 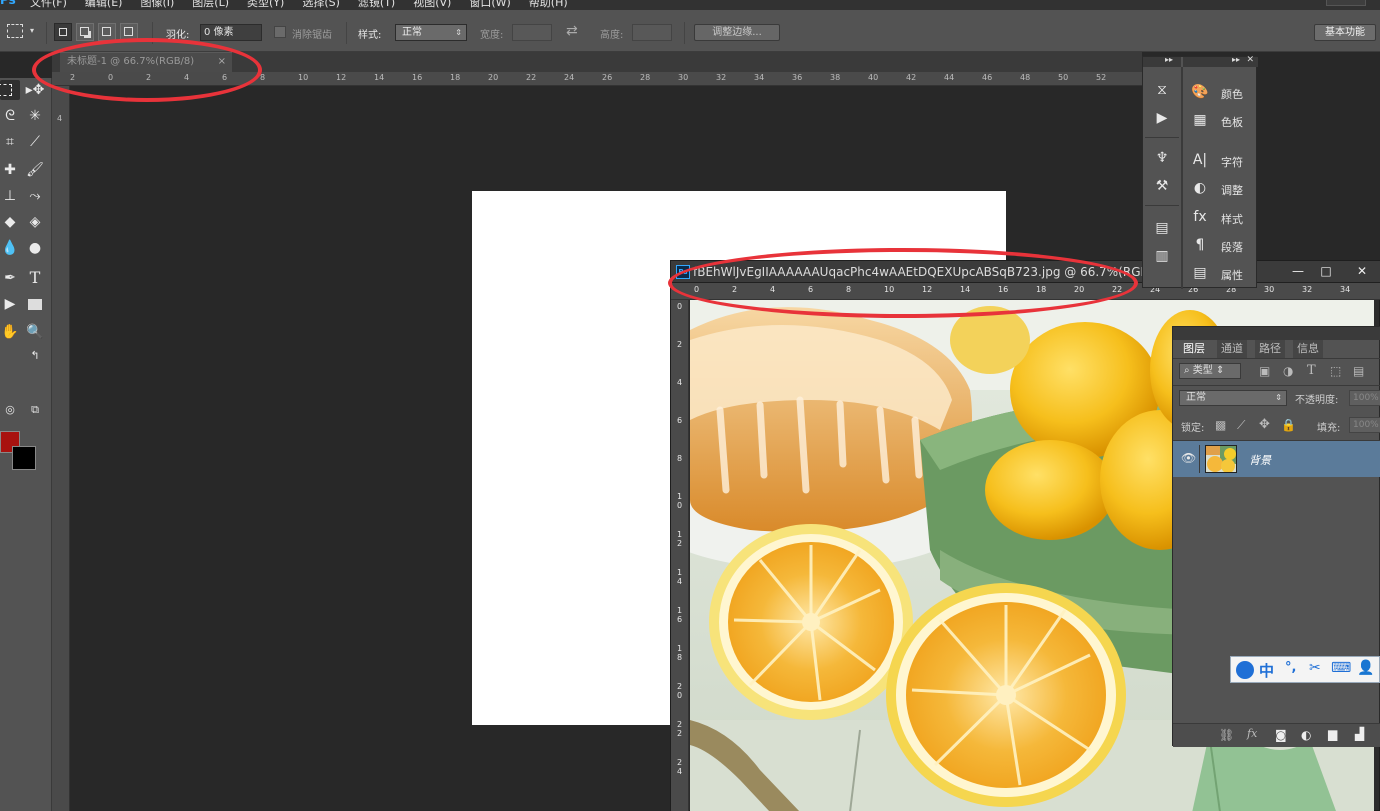 I want to click on marquee-tool-preset-icon, so click(x=15, y=31).